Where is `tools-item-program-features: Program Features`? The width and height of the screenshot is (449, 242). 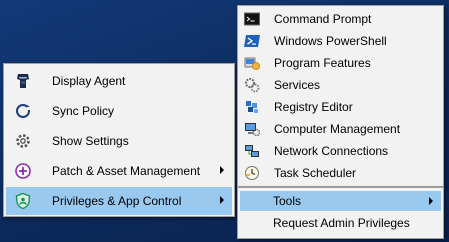
tools-item-program-features: Program Features is located at coordinates (340, 63).